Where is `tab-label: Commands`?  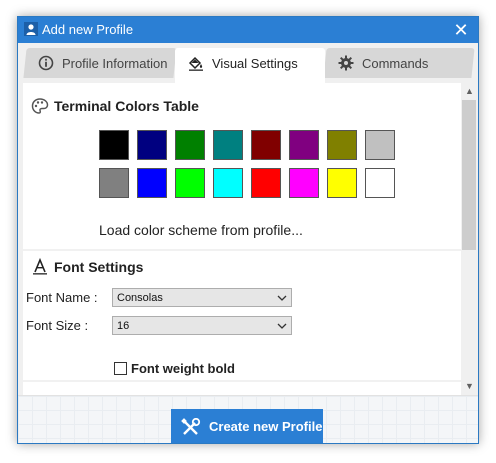 tab-label: Commands is located at coordinates (395, 63).